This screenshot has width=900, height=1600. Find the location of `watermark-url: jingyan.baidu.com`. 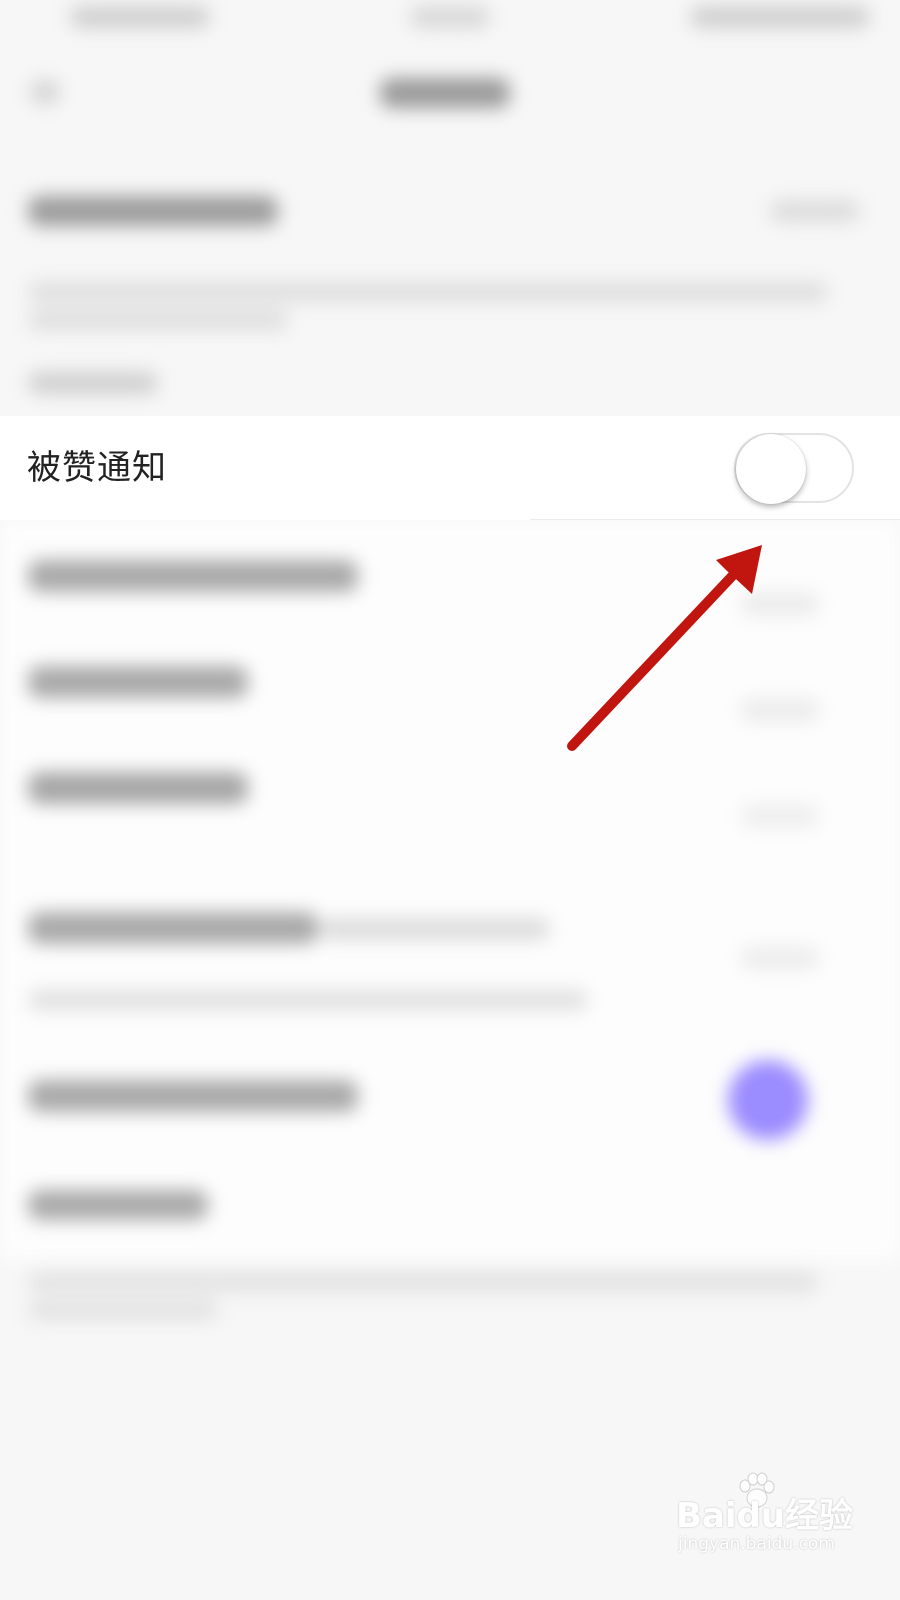

watermark-url: jingyan.baidu.com is located at coordinates (756, 1544).